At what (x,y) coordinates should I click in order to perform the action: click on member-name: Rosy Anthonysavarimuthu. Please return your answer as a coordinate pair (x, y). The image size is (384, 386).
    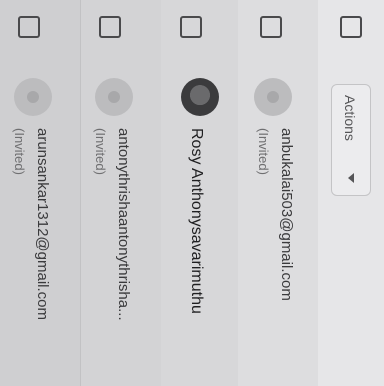
    Looking at the image, I should click on (196, 221).